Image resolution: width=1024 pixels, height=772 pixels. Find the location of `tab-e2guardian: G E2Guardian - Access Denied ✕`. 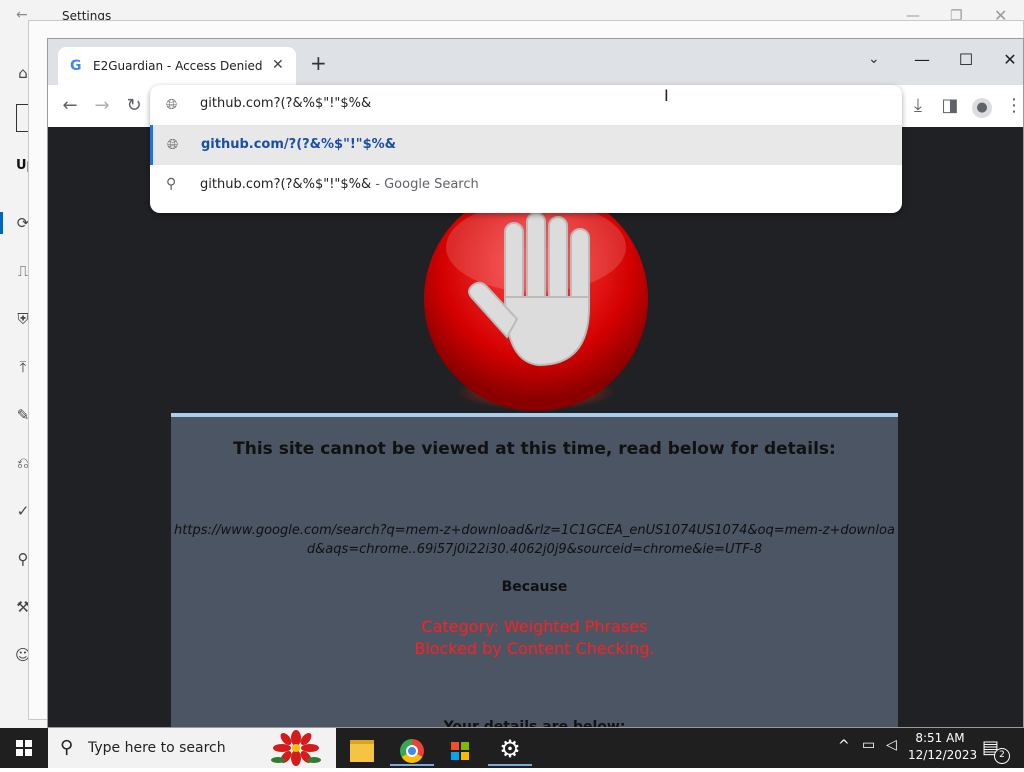

tab-e2guardian: G E2Guardian - Access Denied ✕ is located at coordinates (177, 66).